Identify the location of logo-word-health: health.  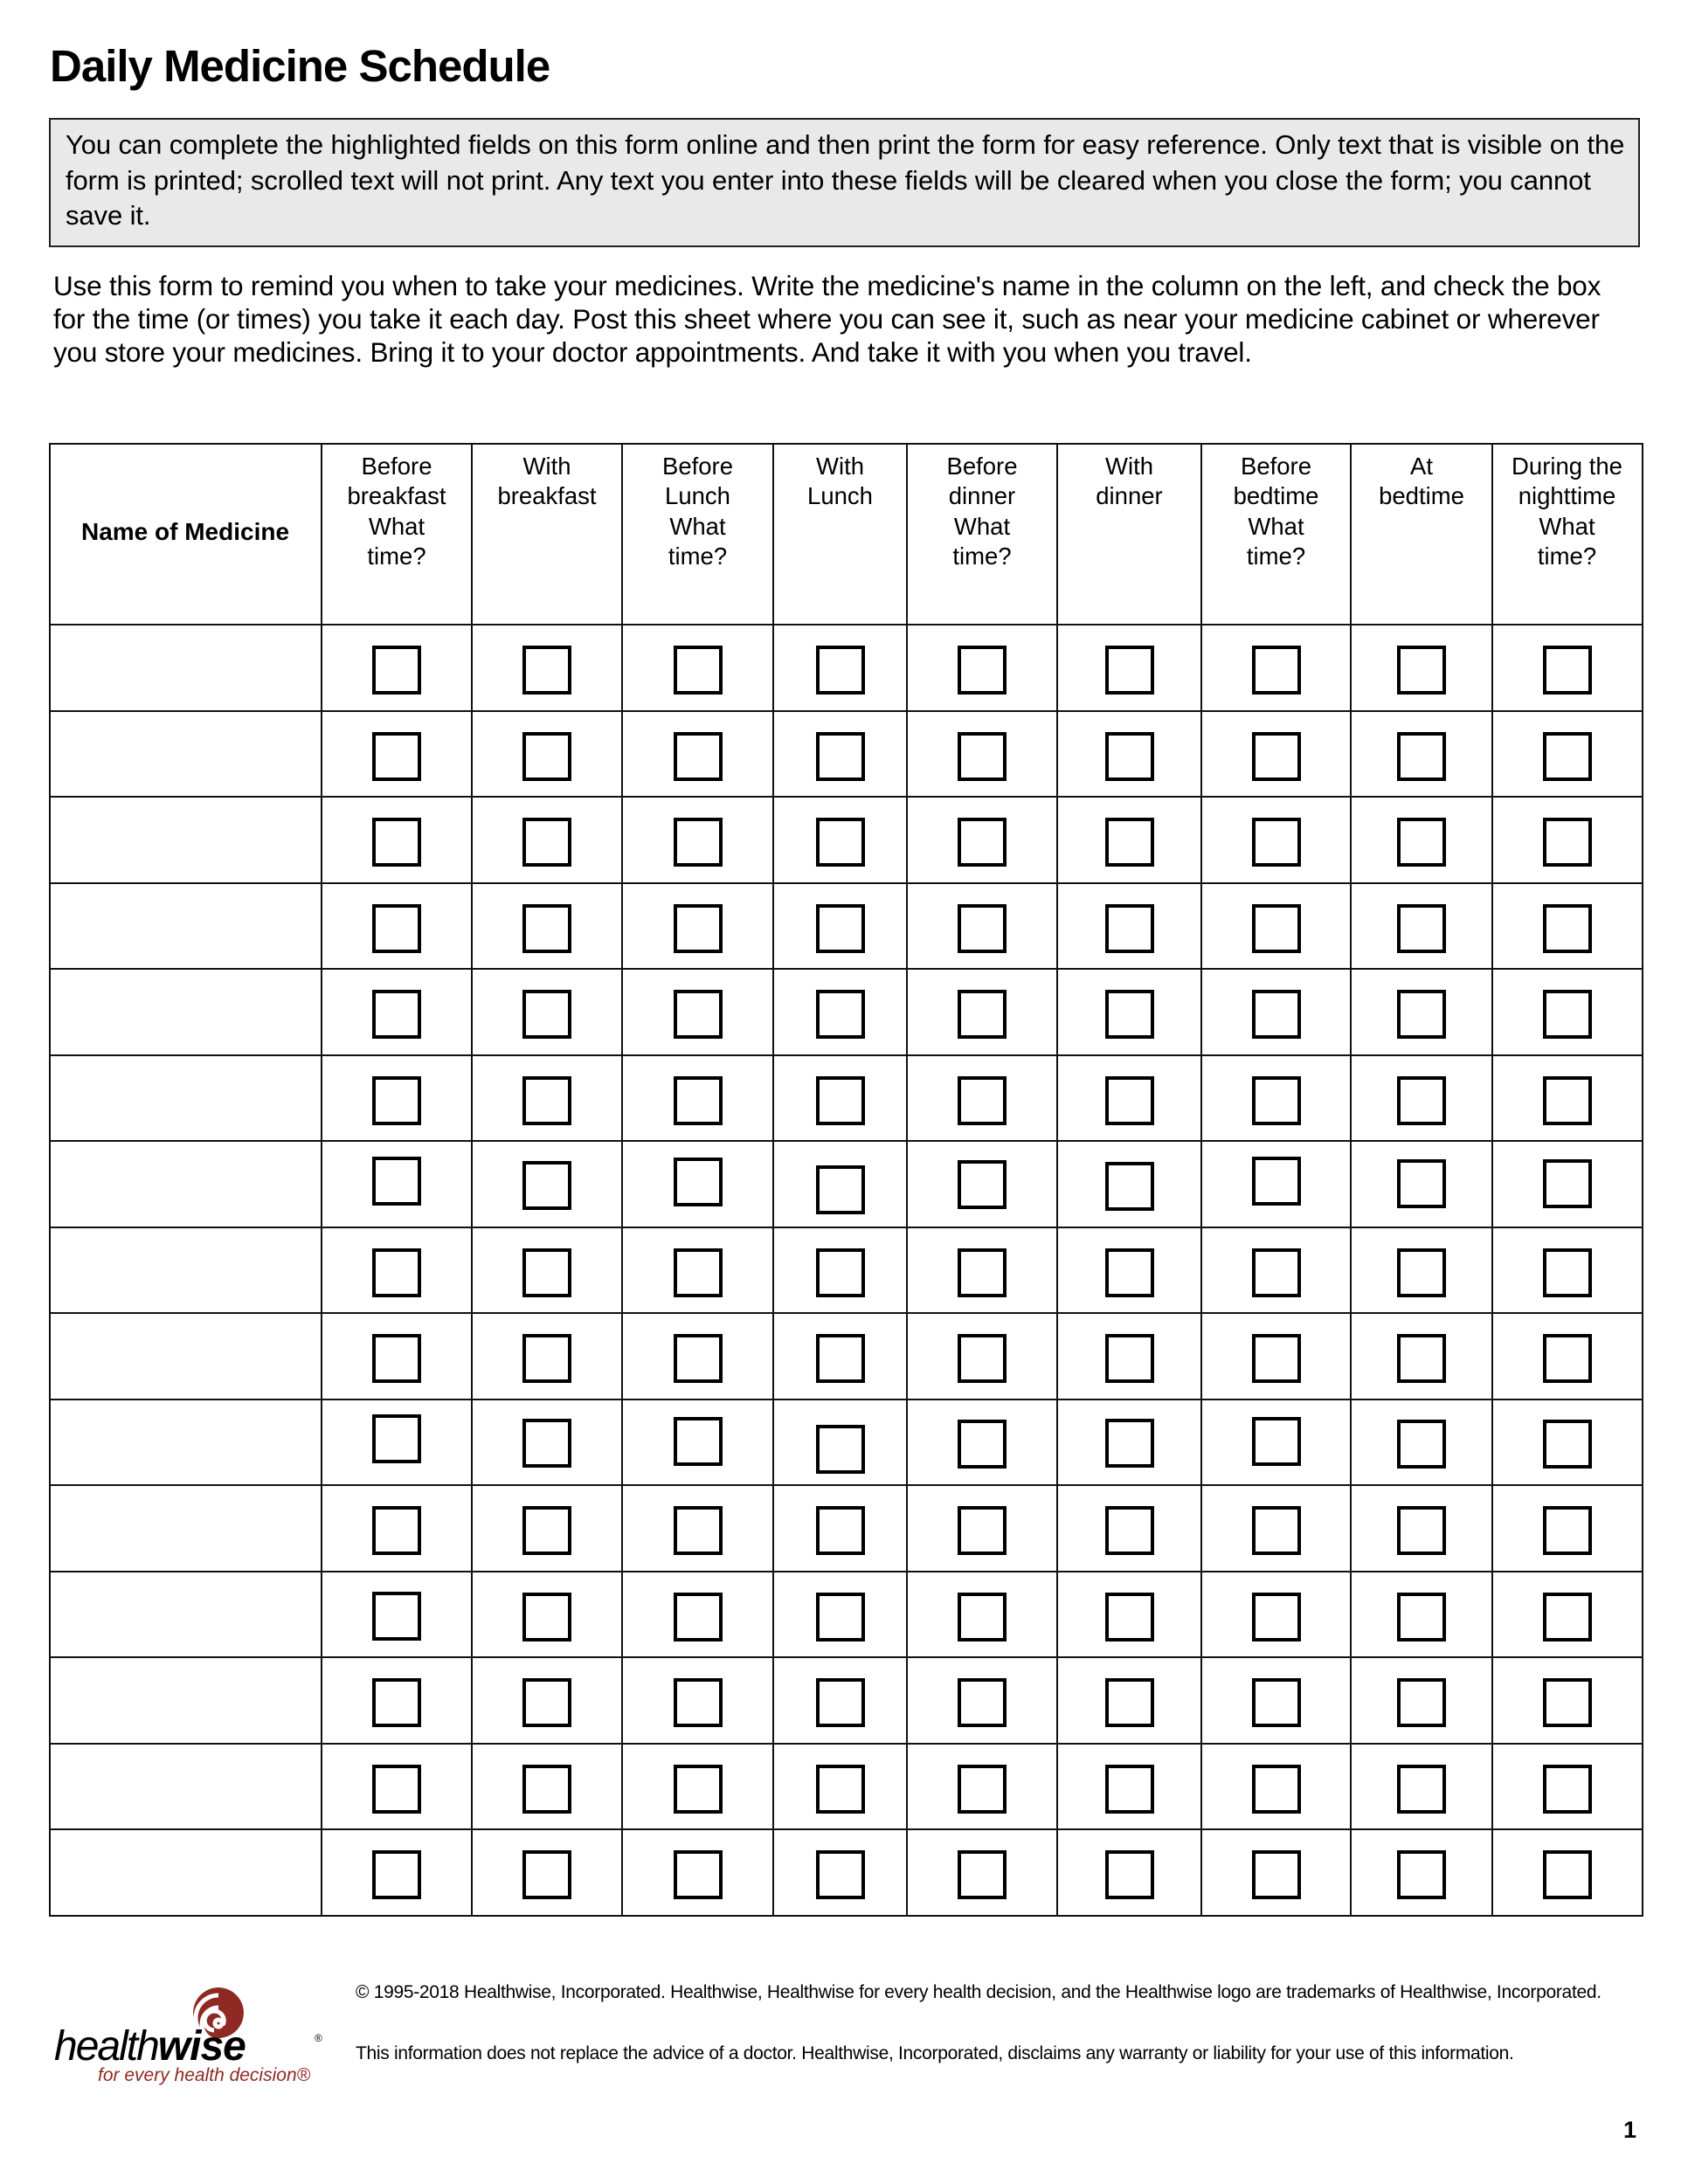
(107, 2046).